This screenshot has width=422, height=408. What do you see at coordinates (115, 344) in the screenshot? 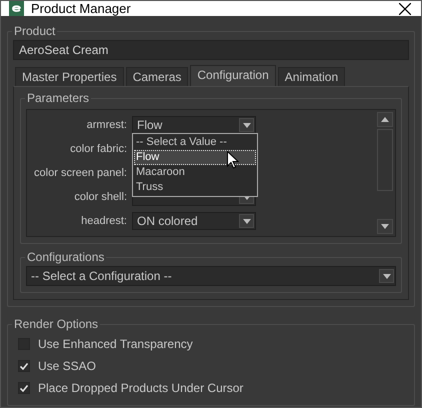
I see `checkbox-label: Use Enhanced Transparency` at bounding box center [115, 344].